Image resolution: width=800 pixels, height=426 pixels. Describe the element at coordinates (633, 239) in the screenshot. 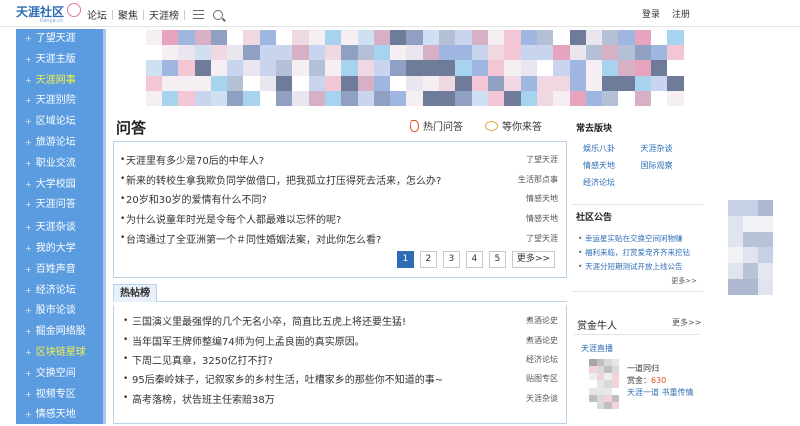

I see `notice-item: 幸运星实贴在交换空间闲物赚` at that location.